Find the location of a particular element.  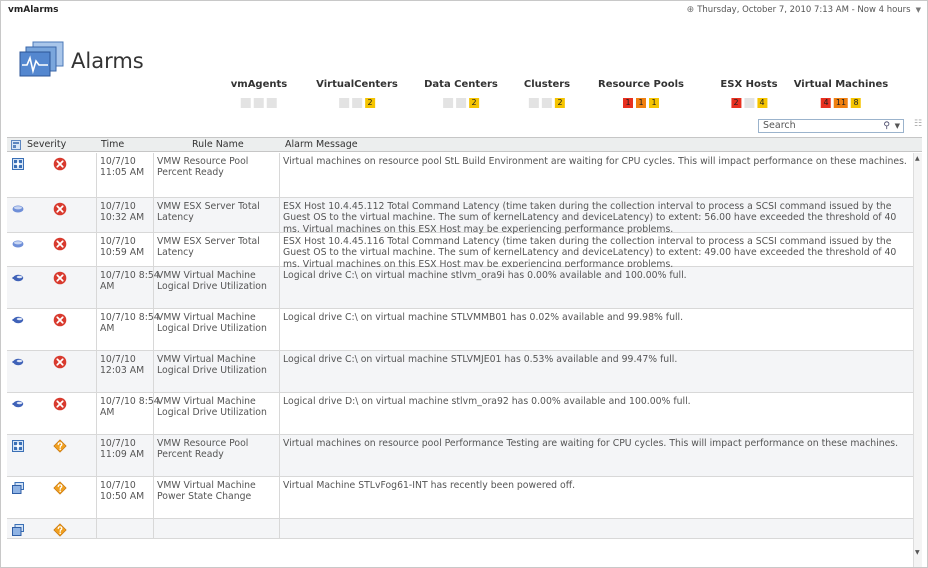

search-icon: ⚲ is located at coordinates (886, 126).